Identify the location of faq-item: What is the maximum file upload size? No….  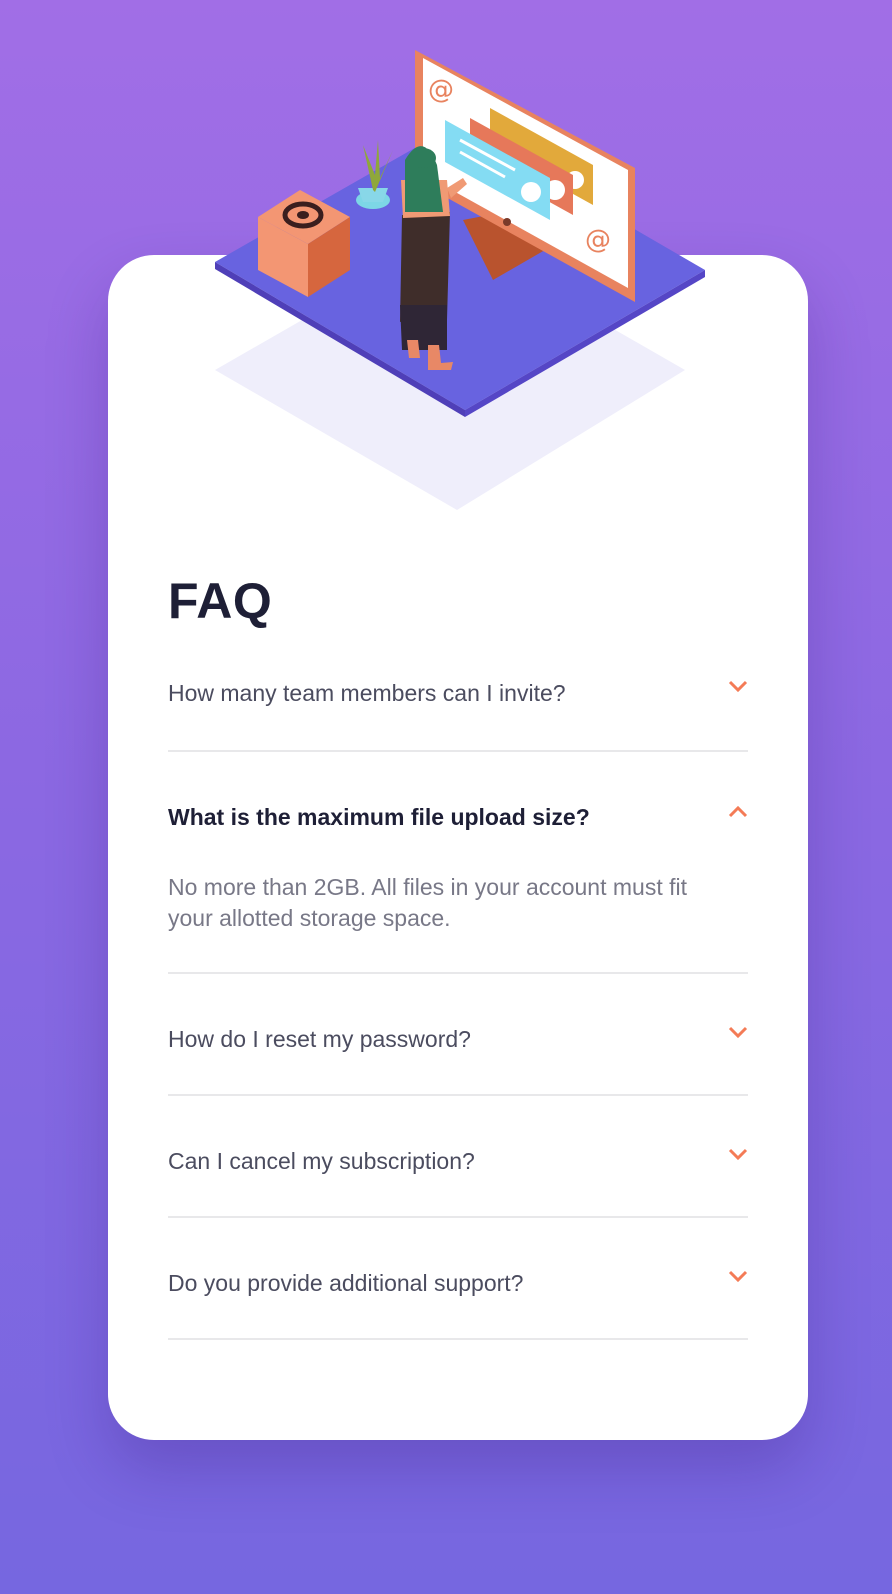
(458, 863).